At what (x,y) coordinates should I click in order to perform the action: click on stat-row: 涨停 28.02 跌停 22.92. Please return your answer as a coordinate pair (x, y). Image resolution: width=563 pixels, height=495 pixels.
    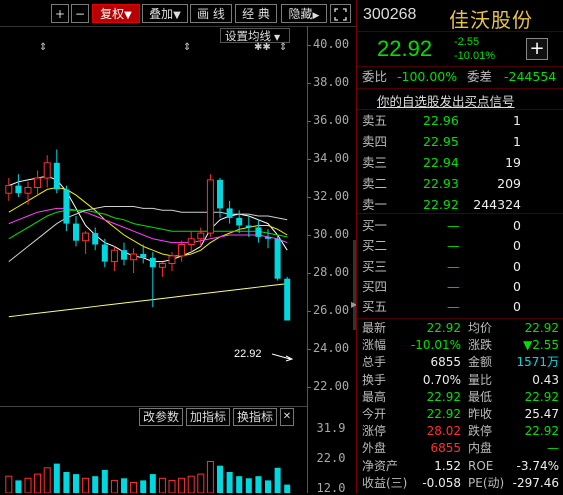
    Looking at the image, I should click on (460, 431).